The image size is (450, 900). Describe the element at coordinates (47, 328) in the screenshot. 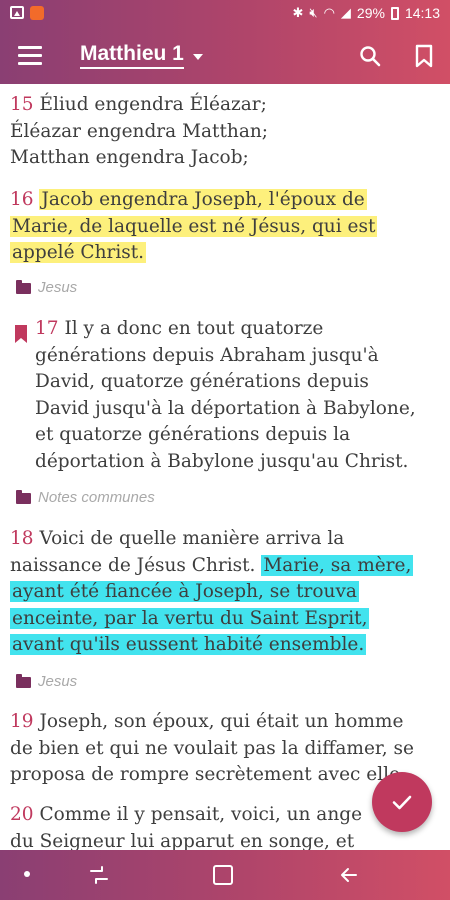

I see `verse-number: 17` at that location.